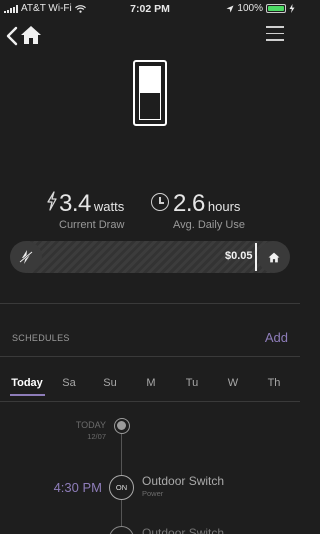 This screenshot has height=534, width=320. I want to click on cost-bar-home-button, so click(274, 257).